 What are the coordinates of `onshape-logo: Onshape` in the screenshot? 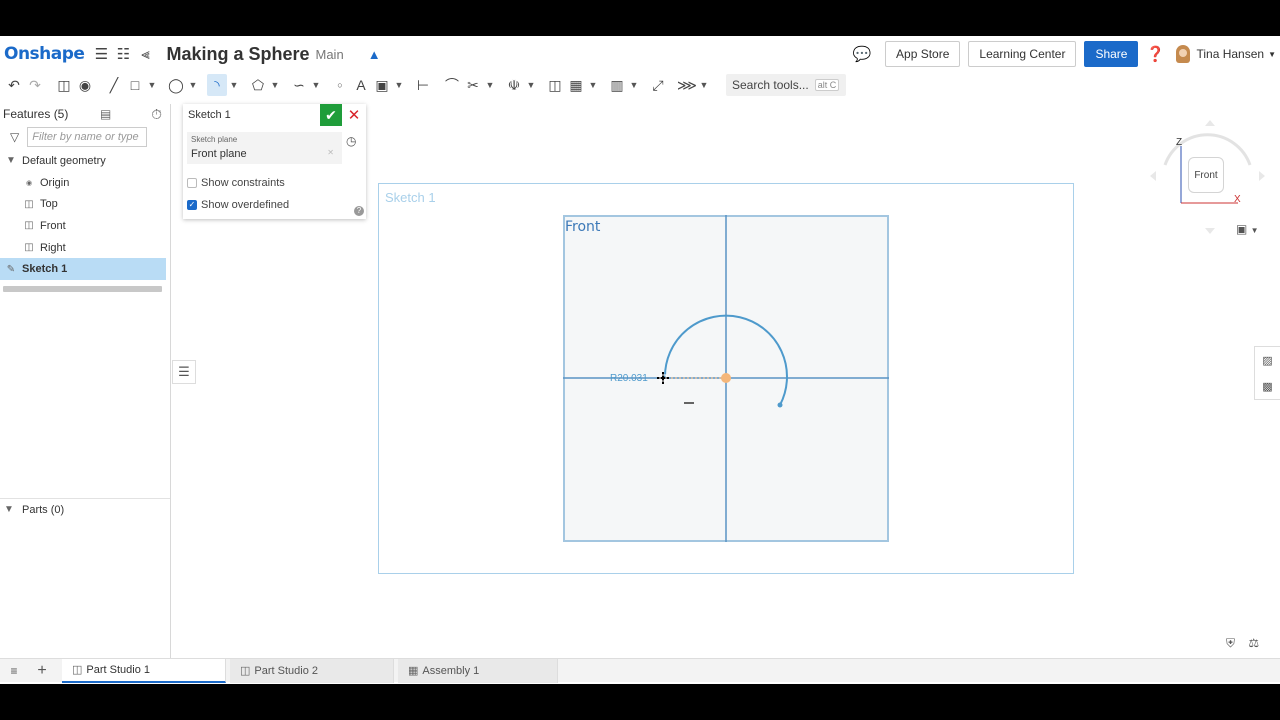 It's located at (44, 54).